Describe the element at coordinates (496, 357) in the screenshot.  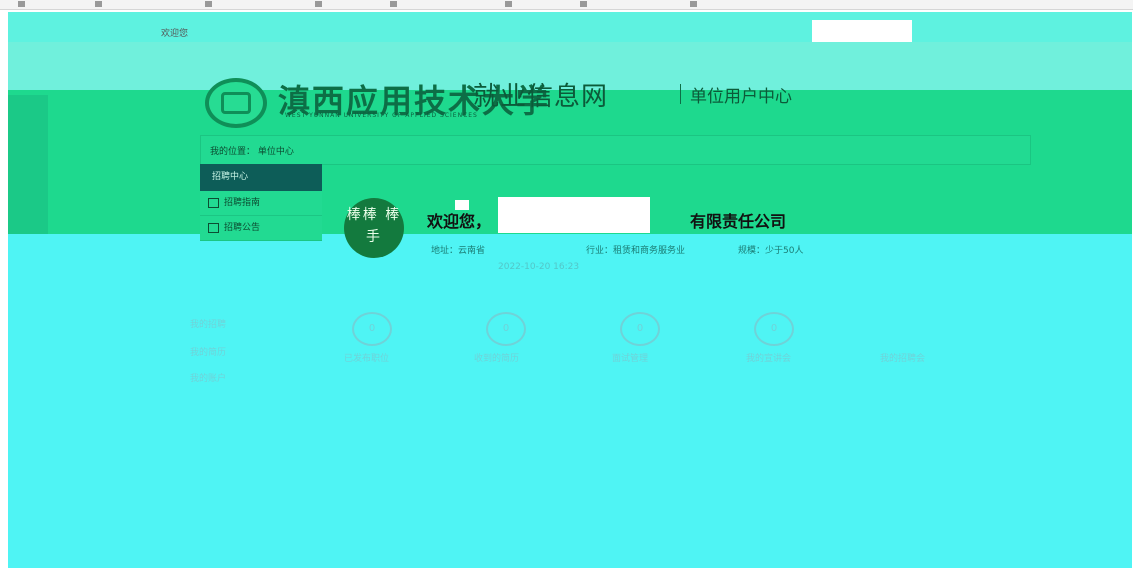
I see `stat-received-resumes-label: 收到的简历` at that location.